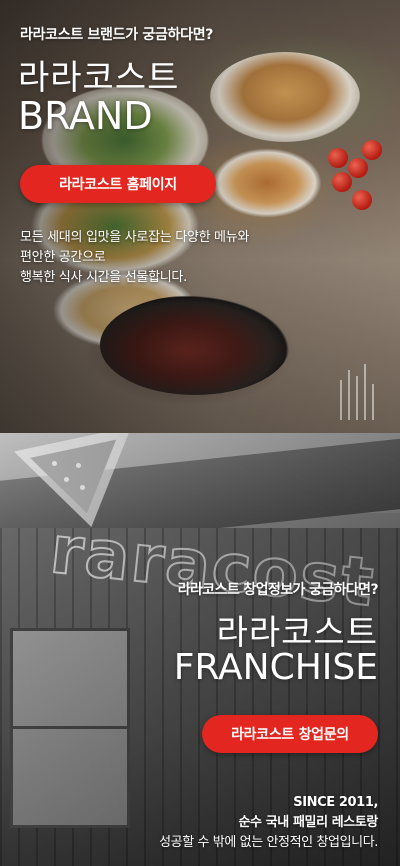 Image resolution: width=400 pixels, height=866 pixels. I want to click on franchise-question: 라라코스트 창업정보가 궁금하다면?, so click(278, 590).